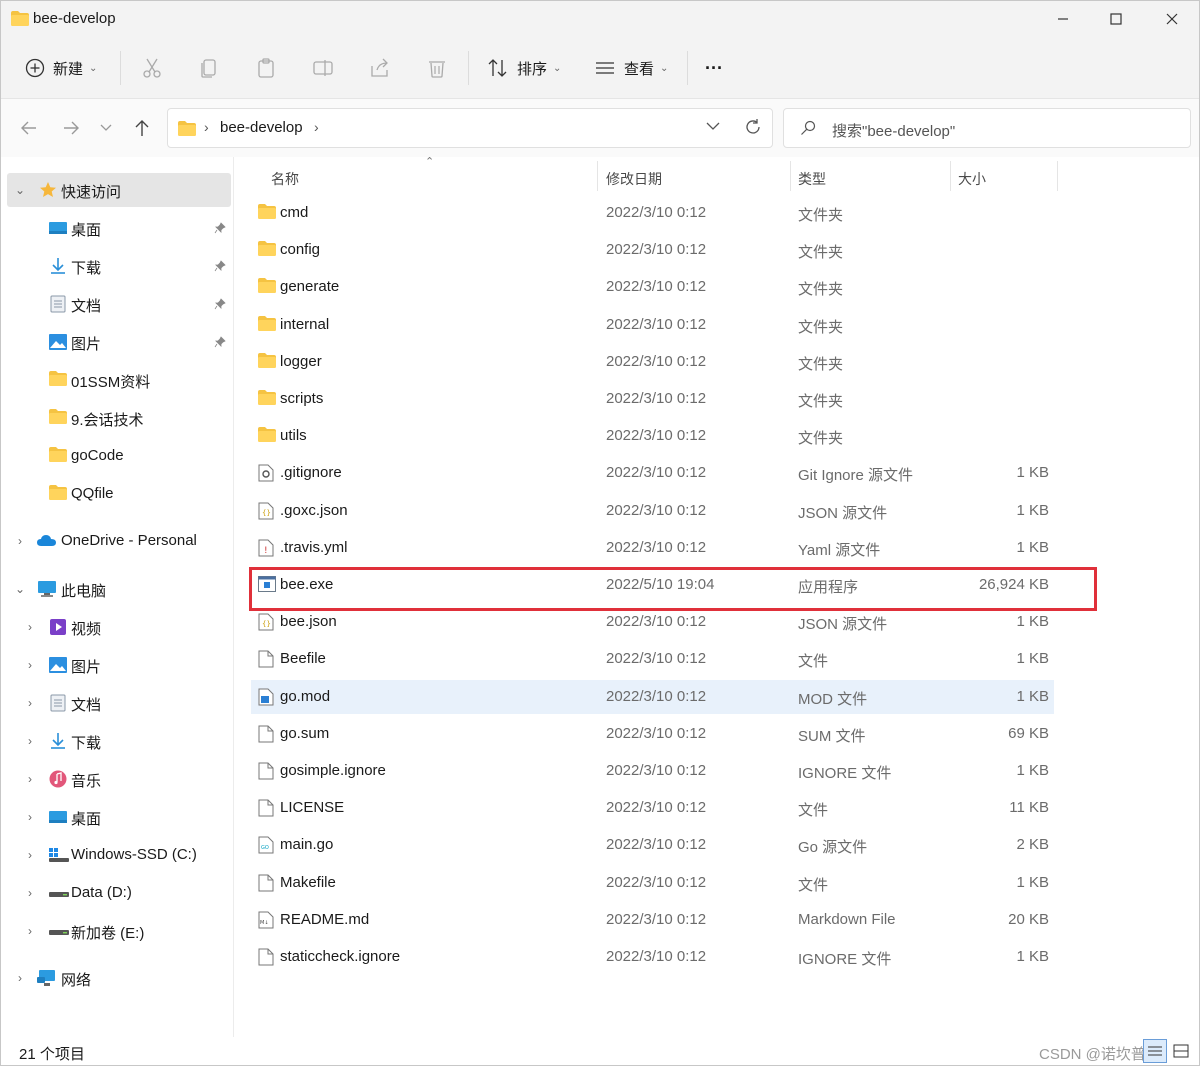 Image resolution: width=1200 pixels, height=1066 pixels. Describe the element at coordinates (308, 622) in the screenshot. I see `file-name: bee.json` at that location.